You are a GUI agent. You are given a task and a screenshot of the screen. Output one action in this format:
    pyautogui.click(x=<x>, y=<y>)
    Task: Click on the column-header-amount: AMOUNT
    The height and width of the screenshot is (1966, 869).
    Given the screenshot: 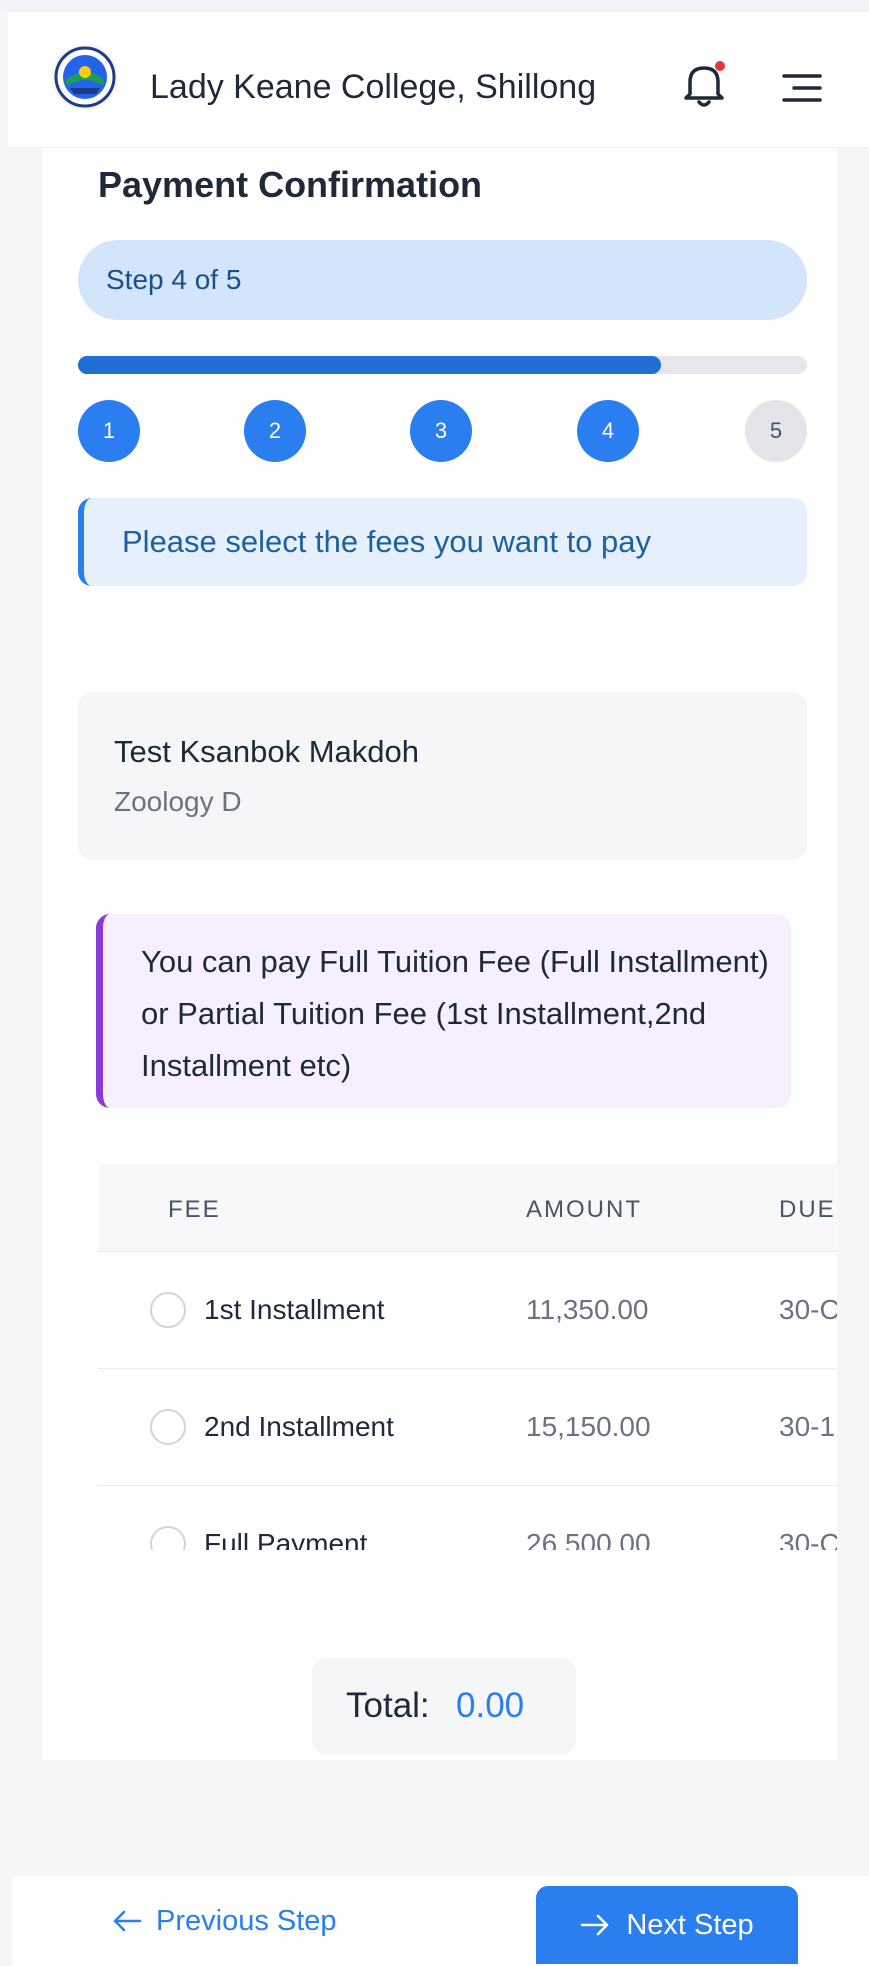 What is the action you would take?
    pyautogui.click(x=584, y=1209)
    